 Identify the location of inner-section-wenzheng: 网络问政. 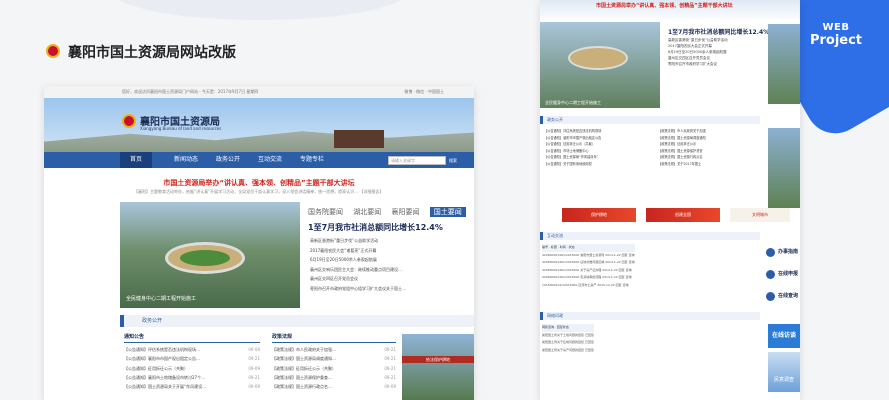
(650, 316).